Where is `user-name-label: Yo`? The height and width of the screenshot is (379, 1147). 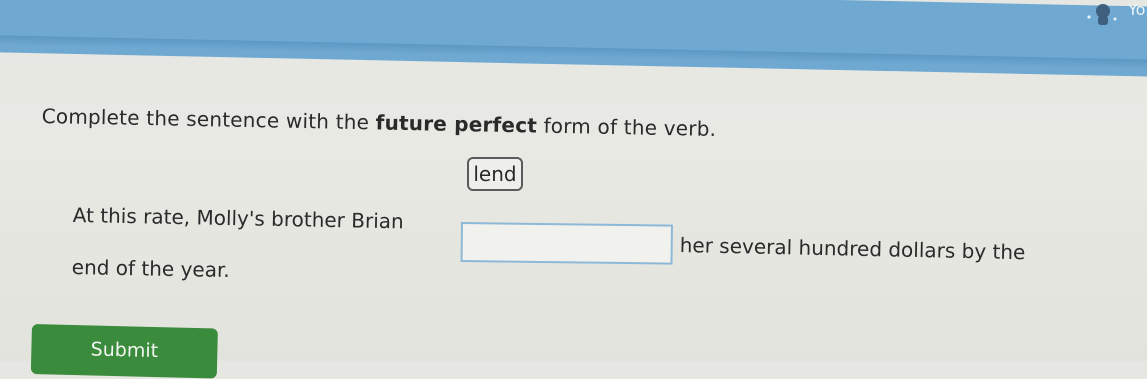
user-name-label: Yo is located at coordinates (1136, 9).